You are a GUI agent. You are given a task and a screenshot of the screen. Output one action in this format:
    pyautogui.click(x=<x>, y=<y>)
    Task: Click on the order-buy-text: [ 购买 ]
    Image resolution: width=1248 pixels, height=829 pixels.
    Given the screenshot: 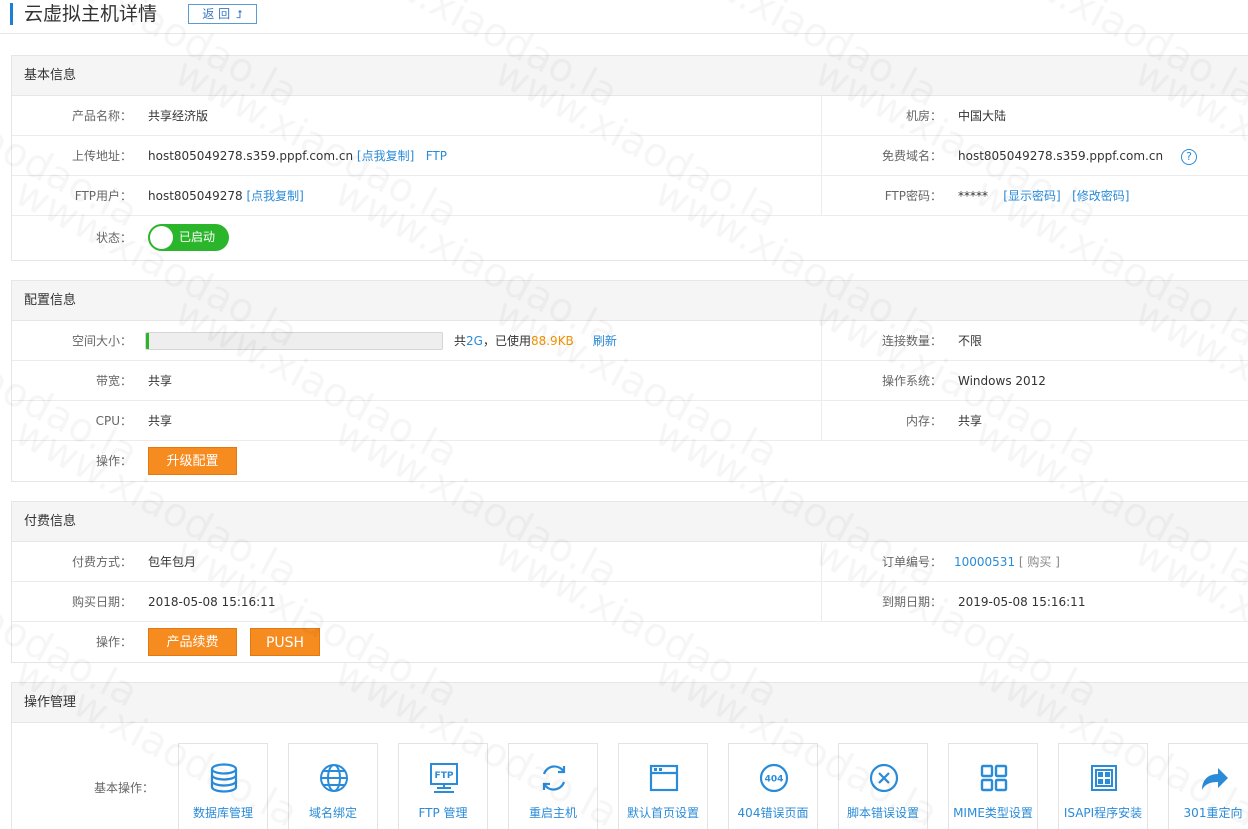 What is the action you would take?
    pyautogui.click(x=1039, y=562)
    